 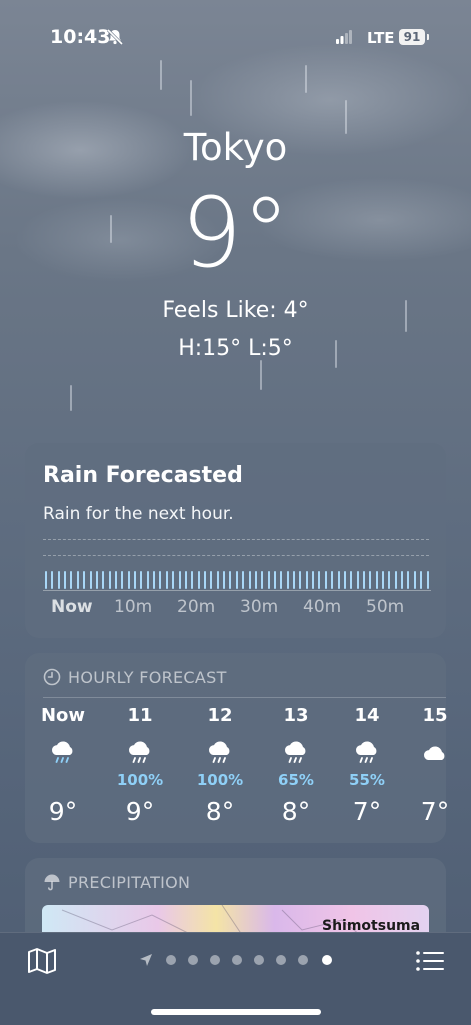 What do you see at coordinates (147, 677) in the screenshot?
I see `hourly-header-label: HOURLY FORECAST` at bounding box center [147, 677].